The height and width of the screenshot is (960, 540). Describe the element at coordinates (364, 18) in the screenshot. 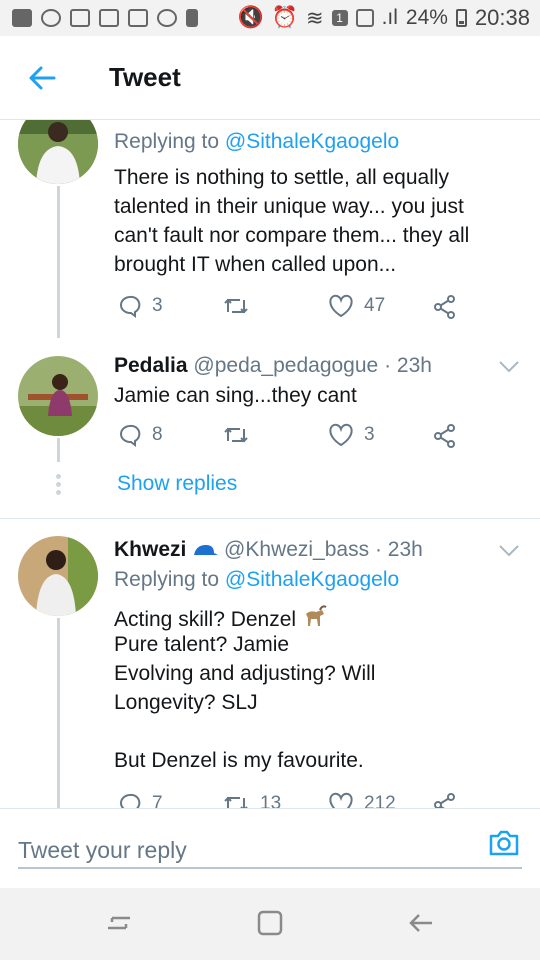

I see `data-saver-icon` at that location.